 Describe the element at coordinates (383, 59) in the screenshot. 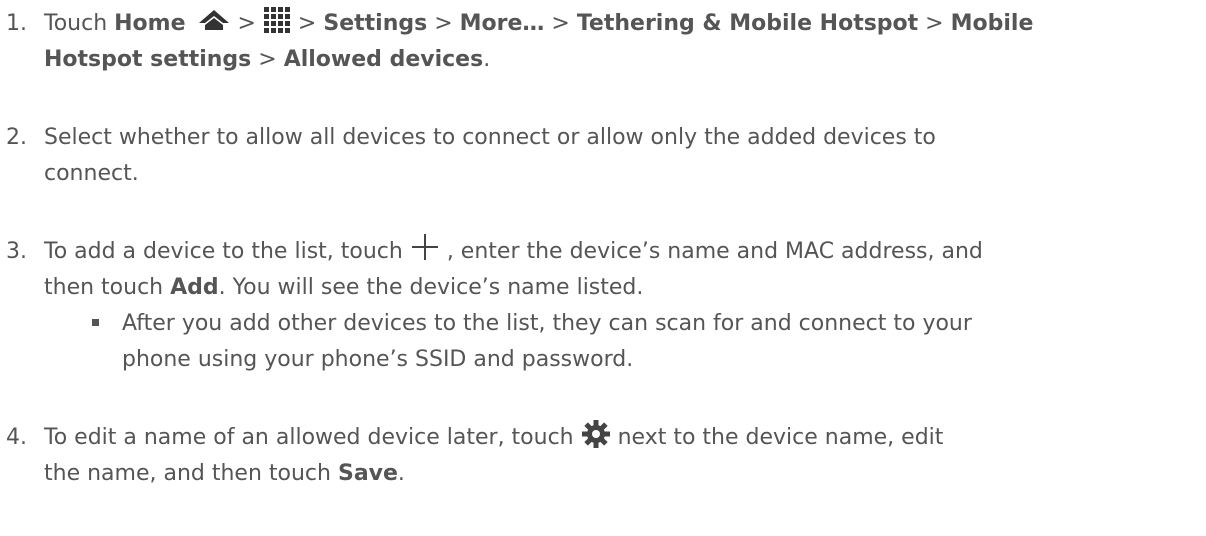

I see `allowed-devices-label: Allowed devices` at that location.